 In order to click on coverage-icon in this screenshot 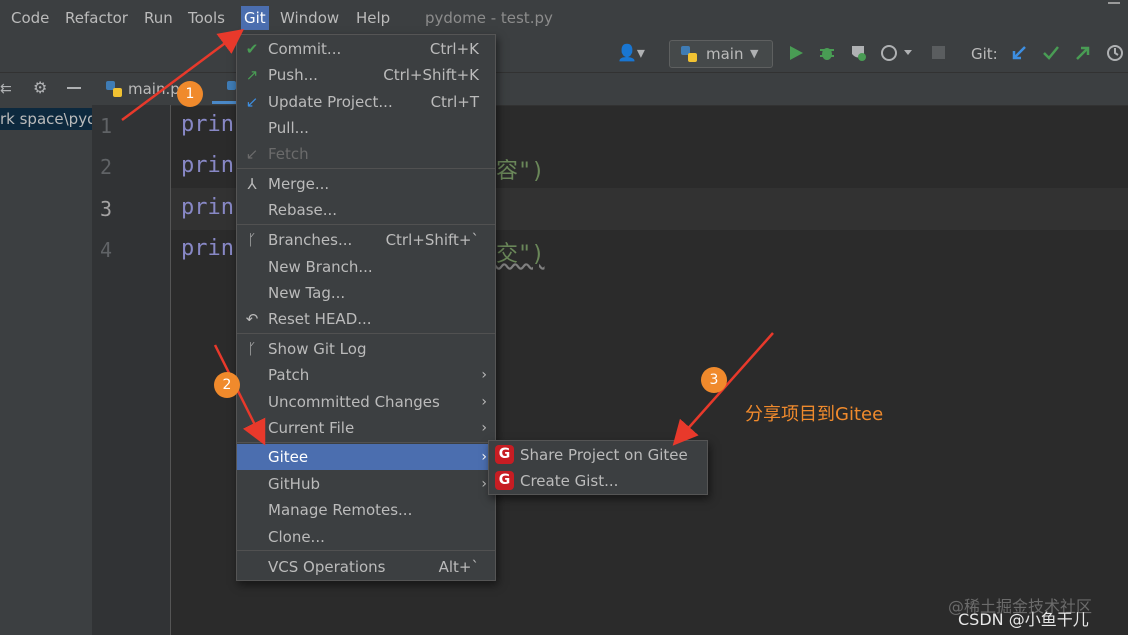, I will do `click(858, 53)`.